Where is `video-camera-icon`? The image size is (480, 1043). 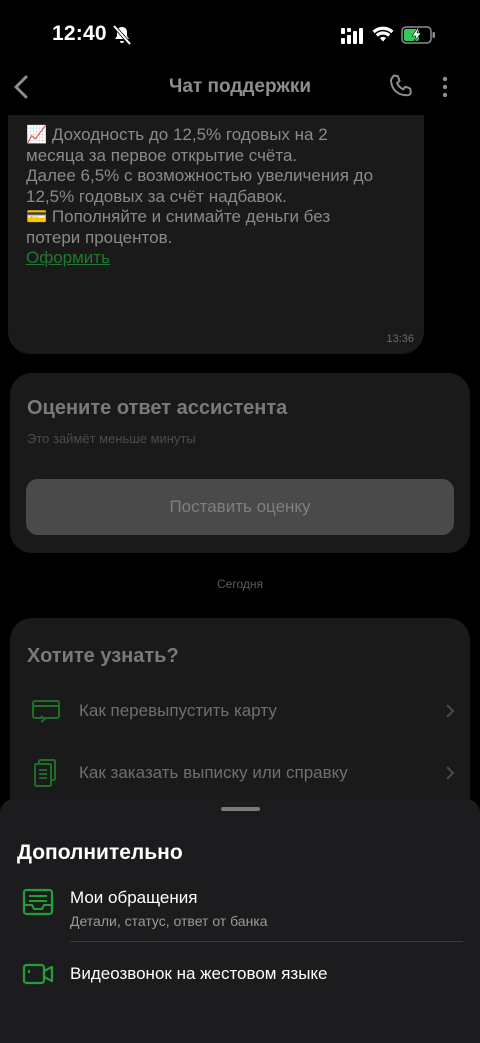
video-camera-icon is located at coordinates (38, 974).